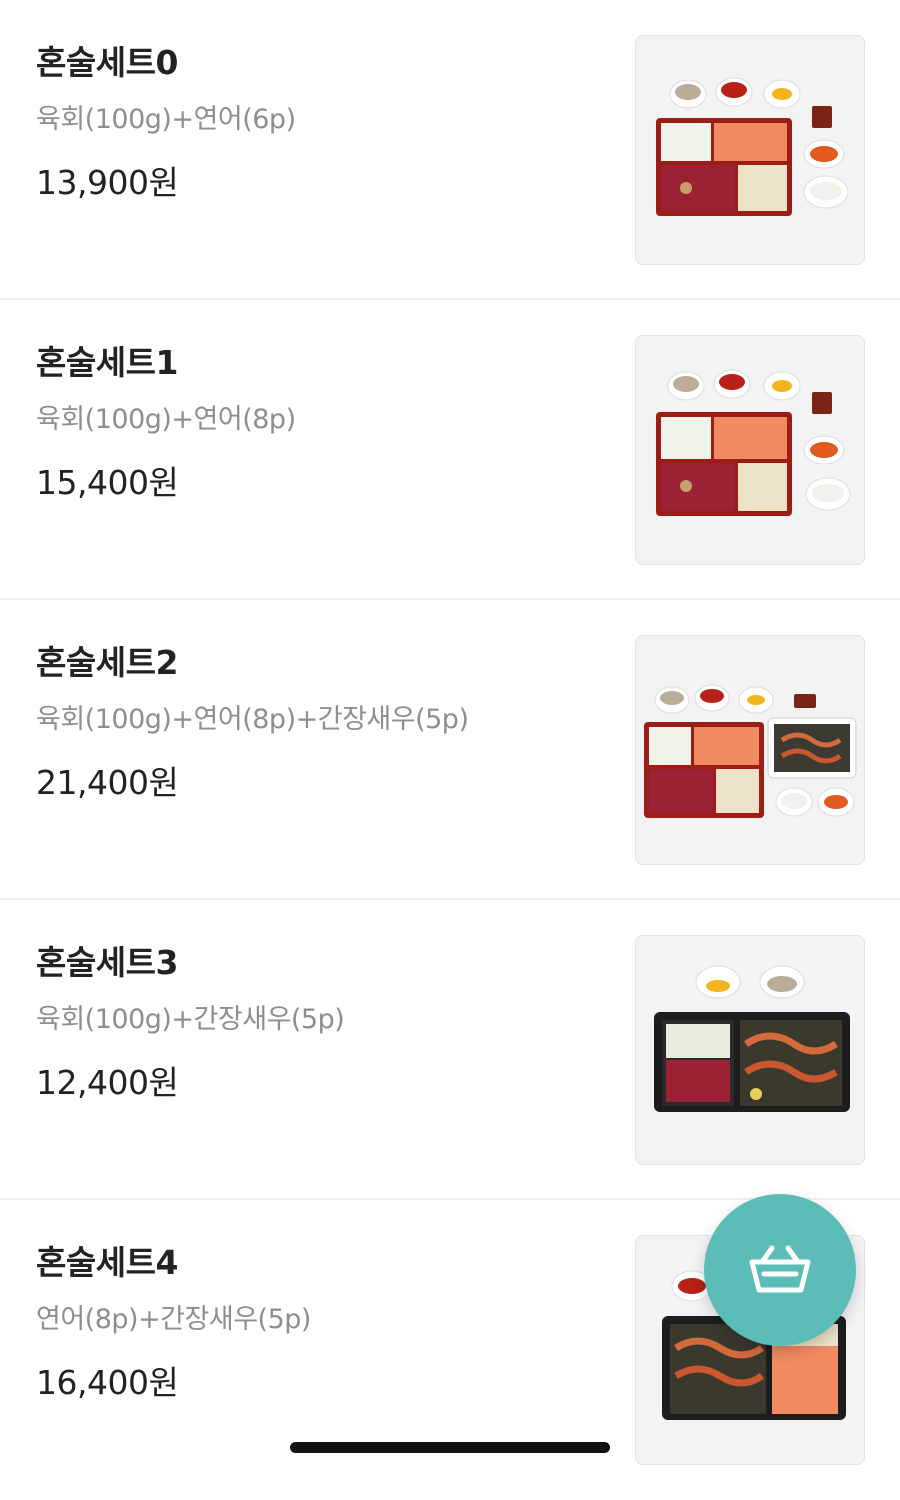 This screenshot has height=1500, width=900. What do you see at coordinates (107, 662) in the screenshot?
I see `item-name: 혼술세트2` at bounding box center [107, 662].